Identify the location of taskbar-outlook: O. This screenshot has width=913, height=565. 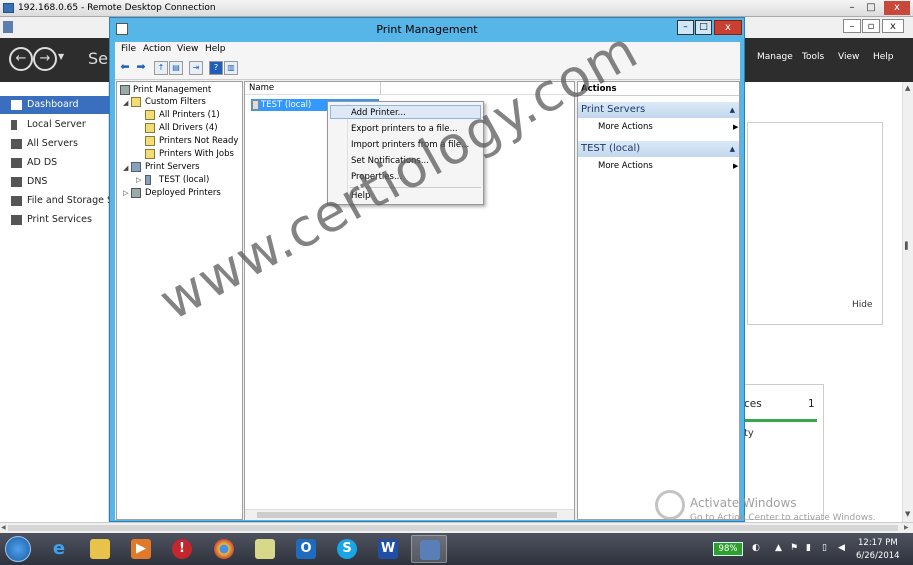
(306, 549).